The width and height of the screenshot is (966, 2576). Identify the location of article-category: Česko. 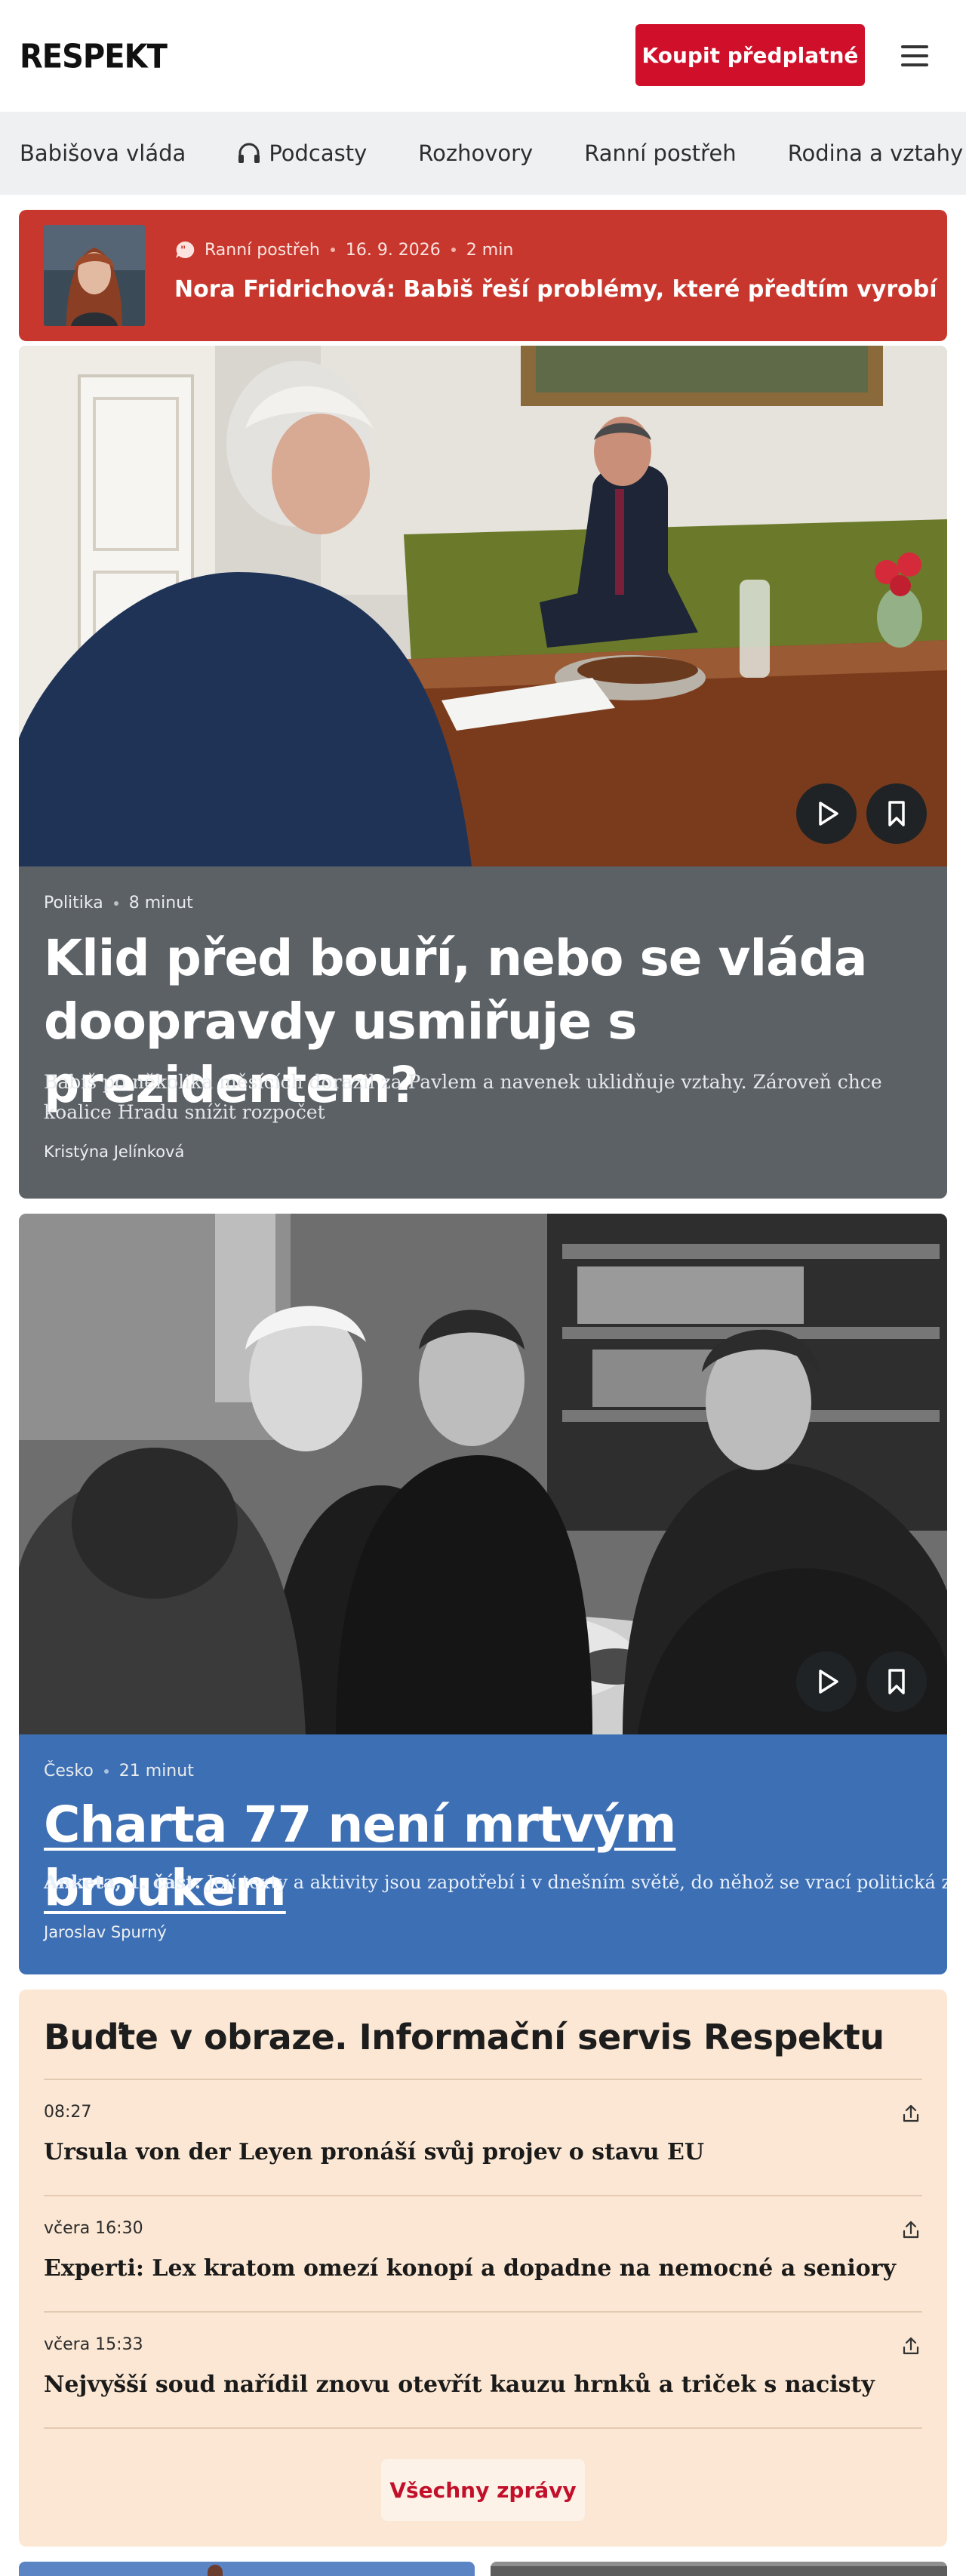
(69, 1771).